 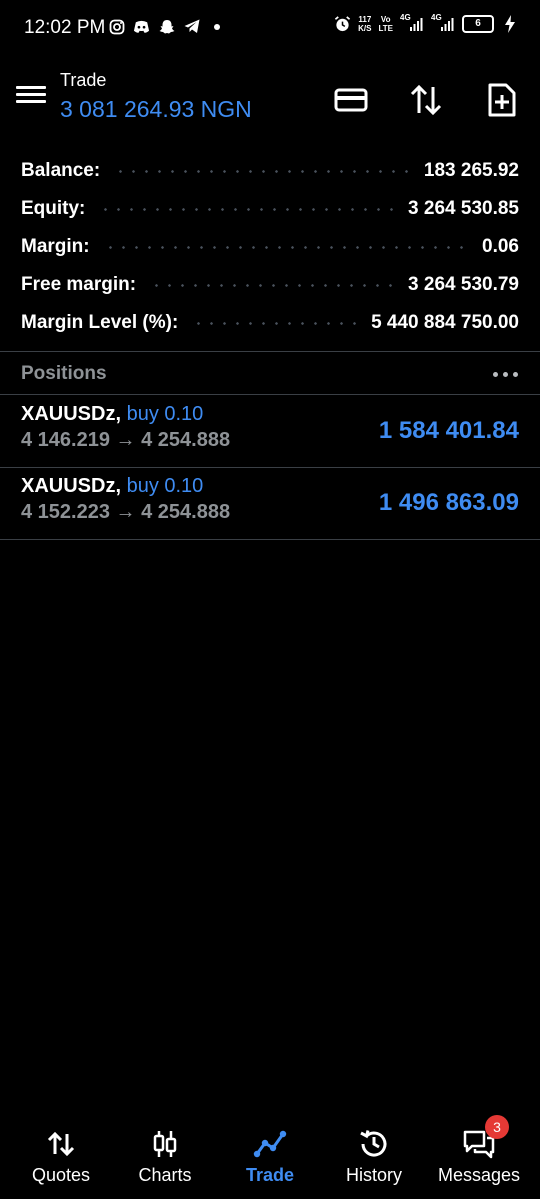 I want to click on summary-value: 3 264 530.79, so click(x=463, y=284).